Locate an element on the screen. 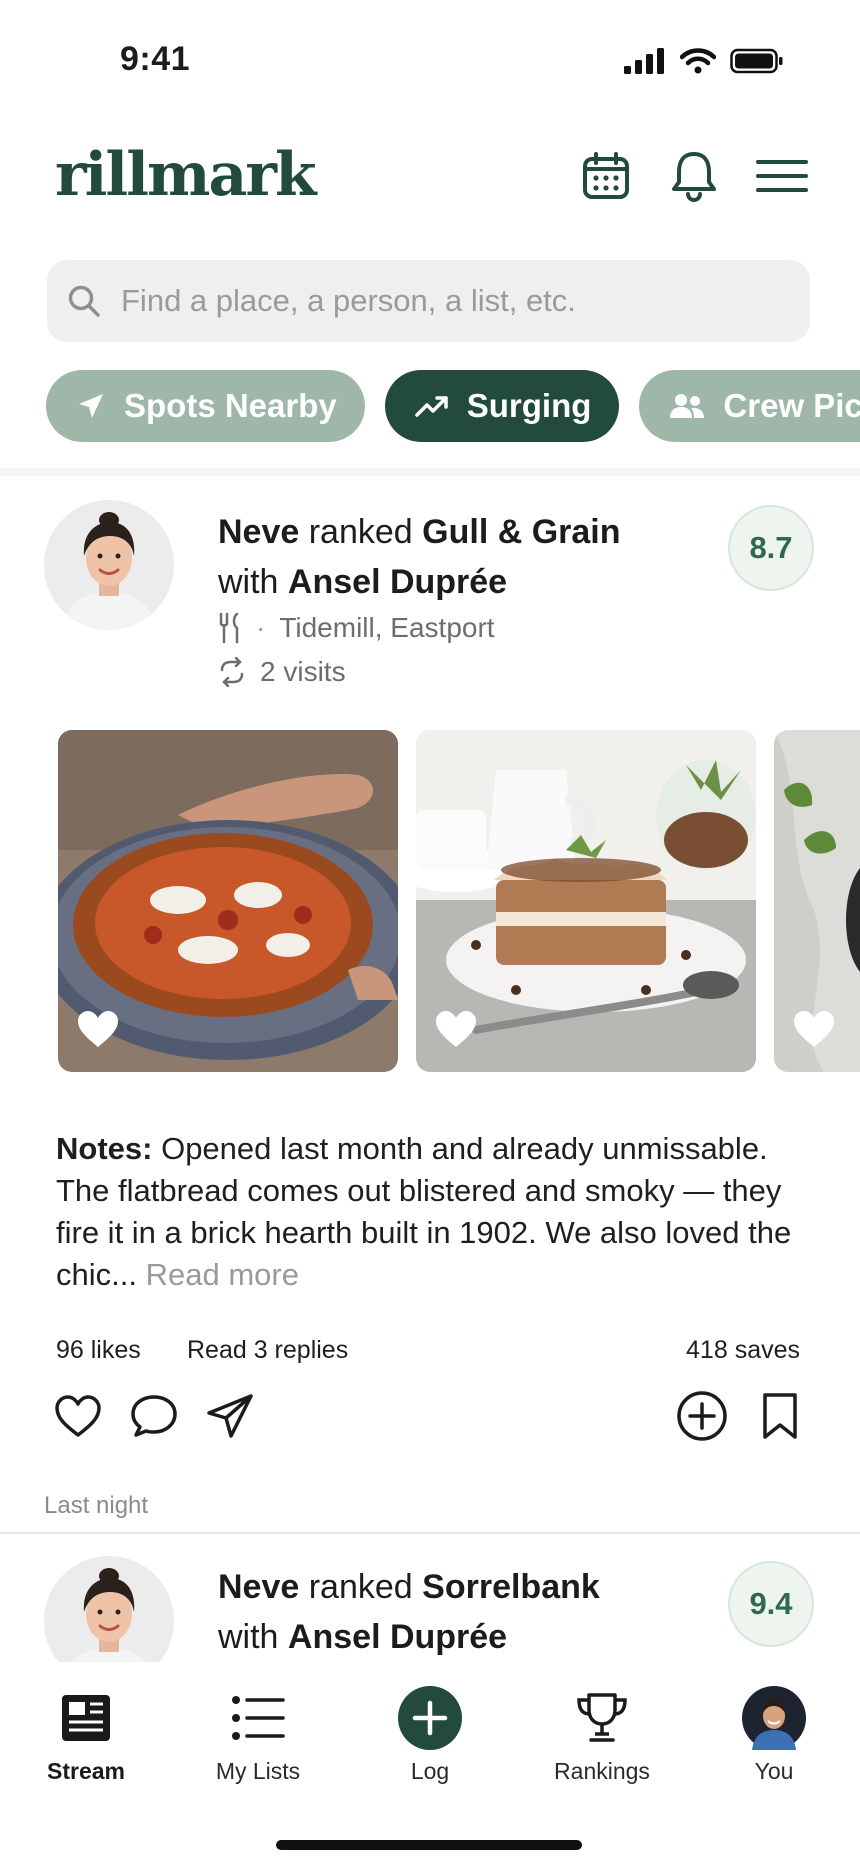 This screenshot has height=1864, width=860. bell-icon is located at coordinates (694, 176).